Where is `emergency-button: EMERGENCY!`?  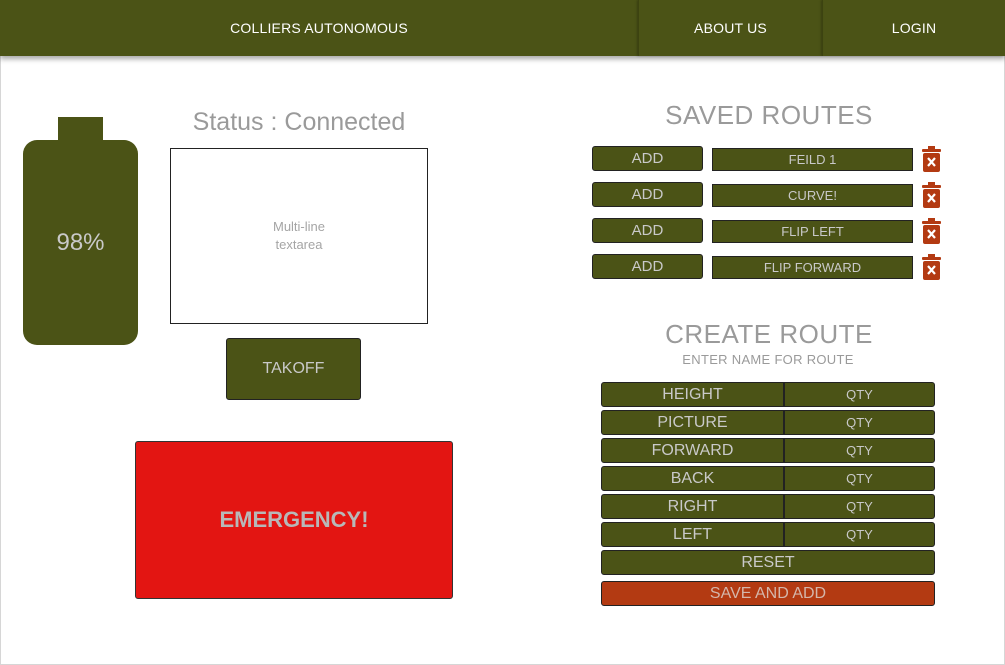 emergency-button: EMERGENCY! is located at coordinates (294, 520).